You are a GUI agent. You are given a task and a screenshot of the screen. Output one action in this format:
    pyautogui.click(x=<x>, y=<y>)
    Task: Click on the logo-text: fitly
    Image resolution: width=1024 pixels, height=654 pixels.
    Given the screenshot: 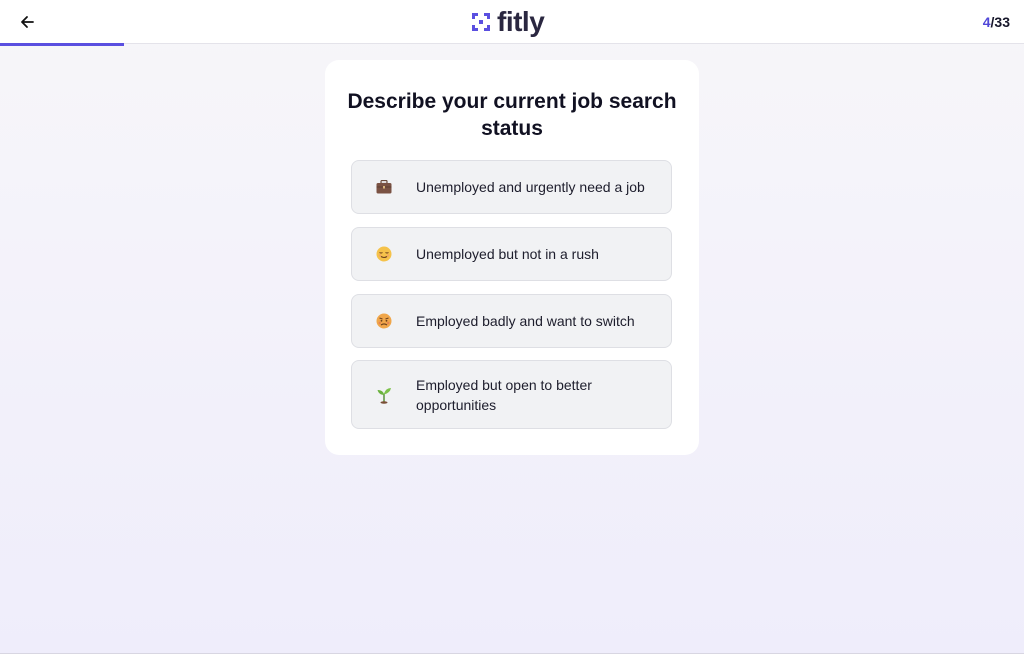 What is the action you would take?
    pyautogui.click(x=521, y=21)
    